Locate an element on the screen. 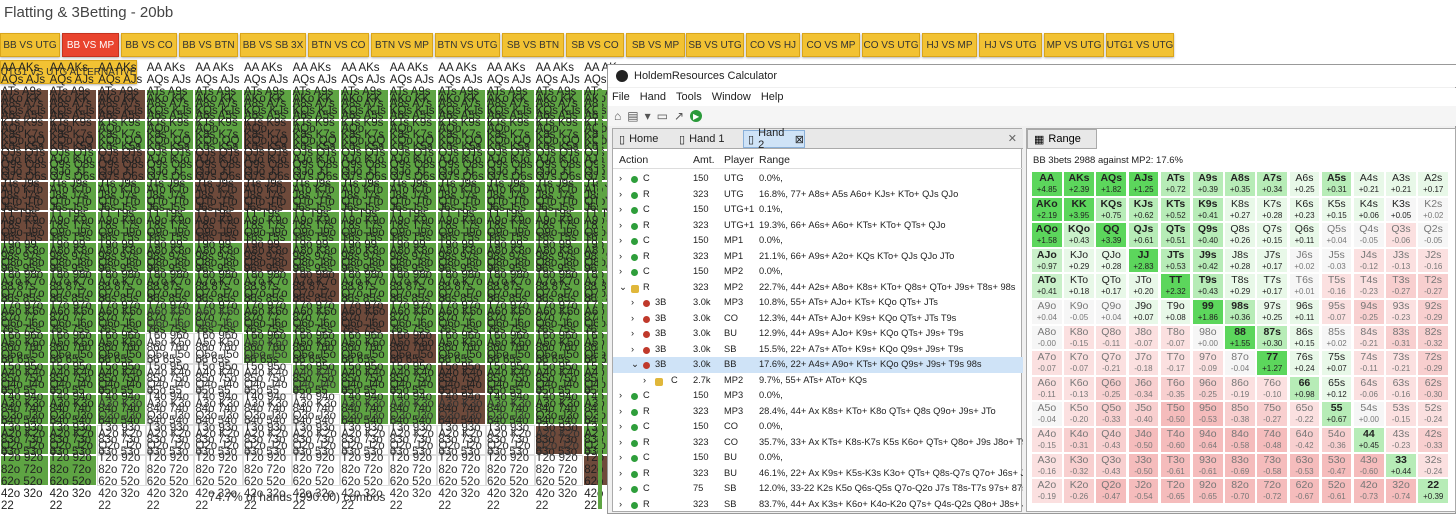 The width and height of the screenshot is (1456, 514). equity-cell-k3s: K3s +0.05 is located at coordinates (1401, 209).